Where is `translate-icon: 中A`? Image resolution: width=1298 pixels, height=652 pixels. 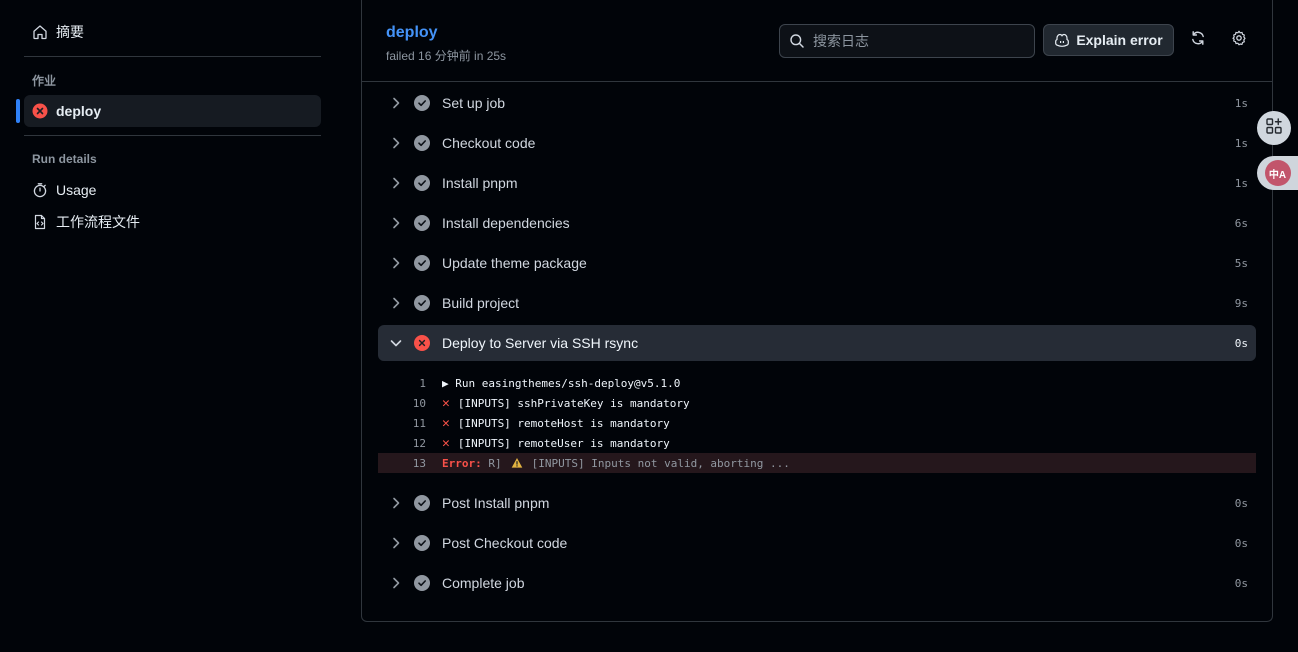 translate-icon: 中A is located at coordinates (1277, 173).